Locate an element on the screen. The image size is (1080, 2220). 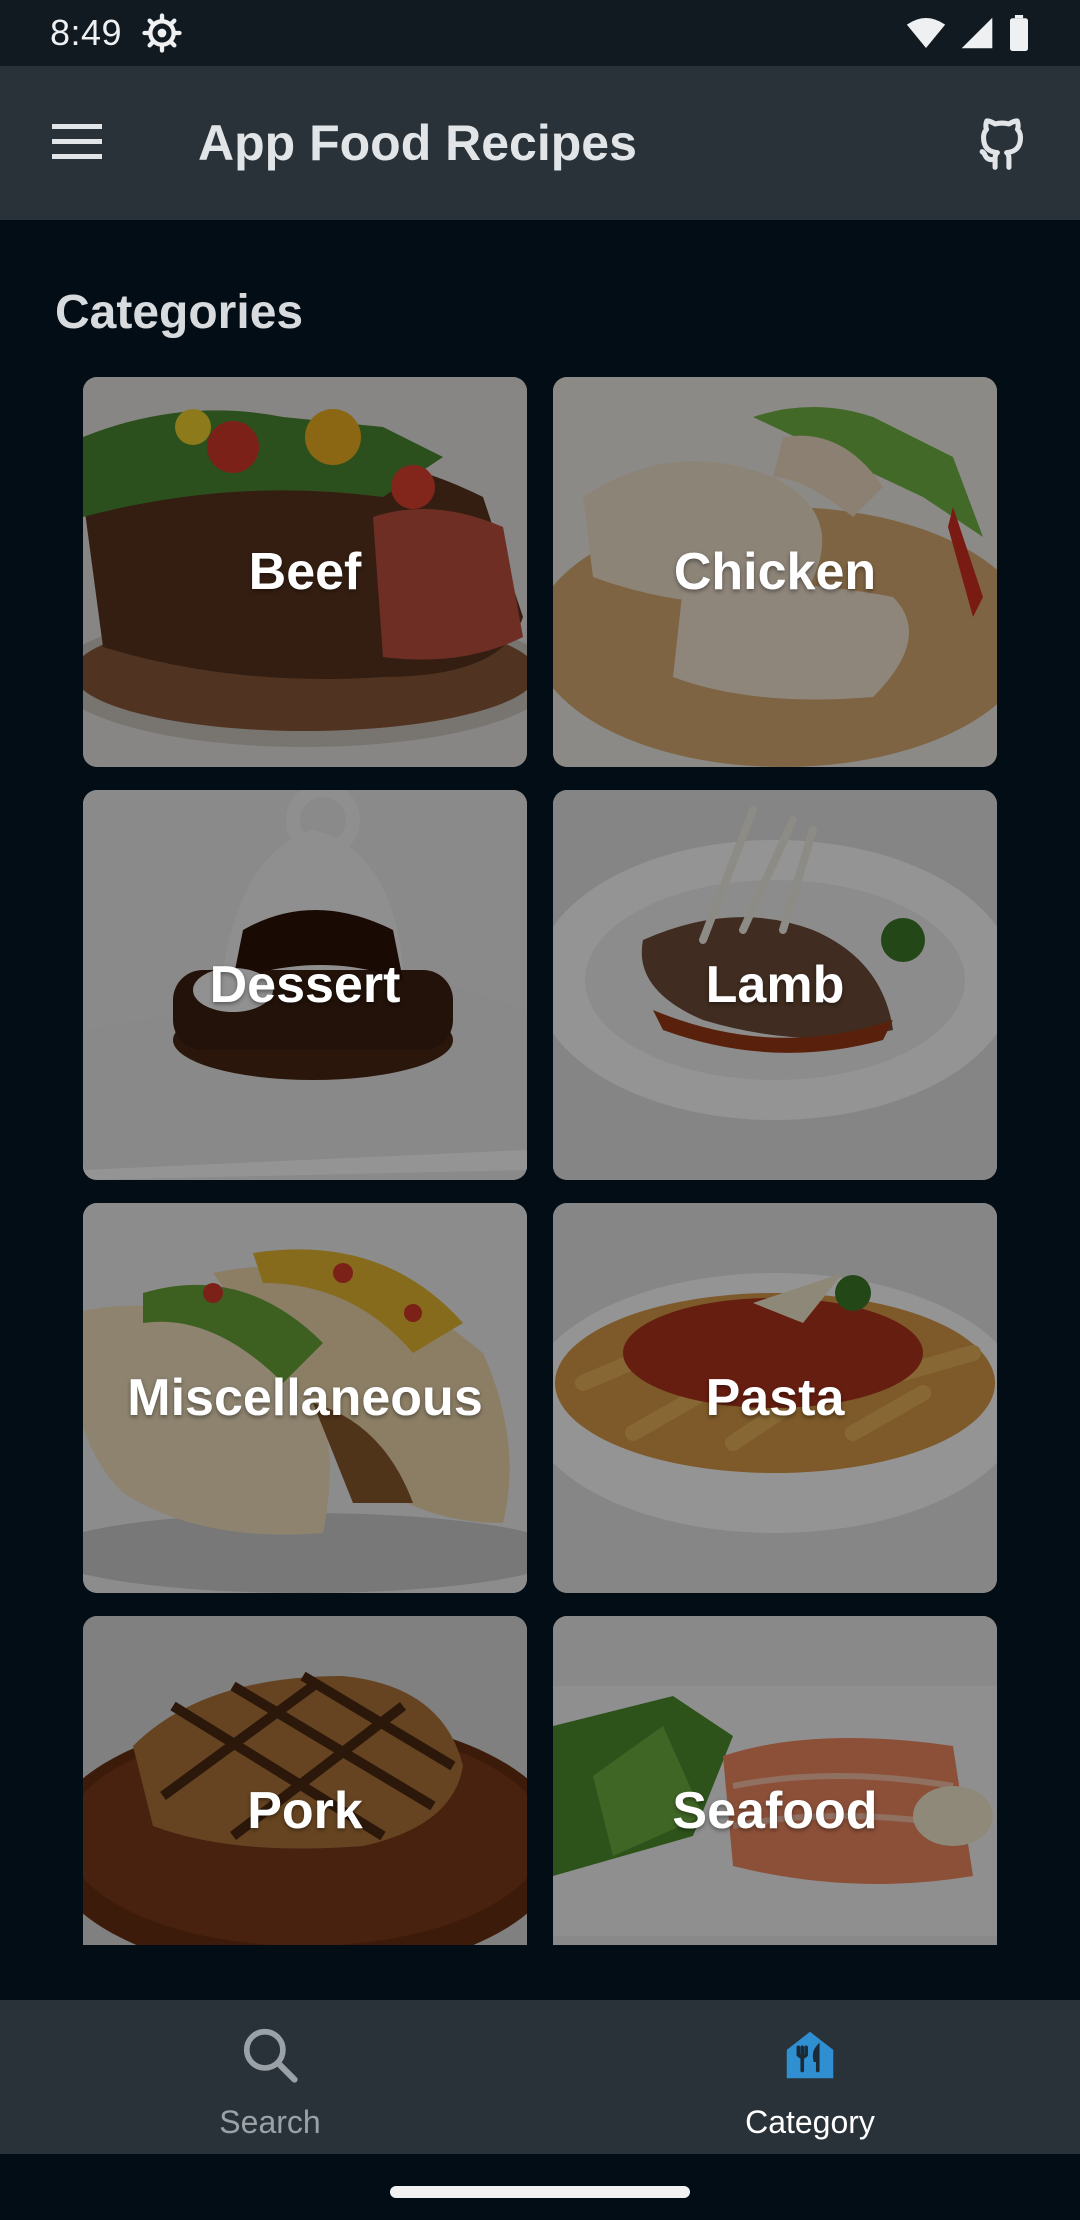
category-card-chicken: Chicken is located at coordinates (775, 572).